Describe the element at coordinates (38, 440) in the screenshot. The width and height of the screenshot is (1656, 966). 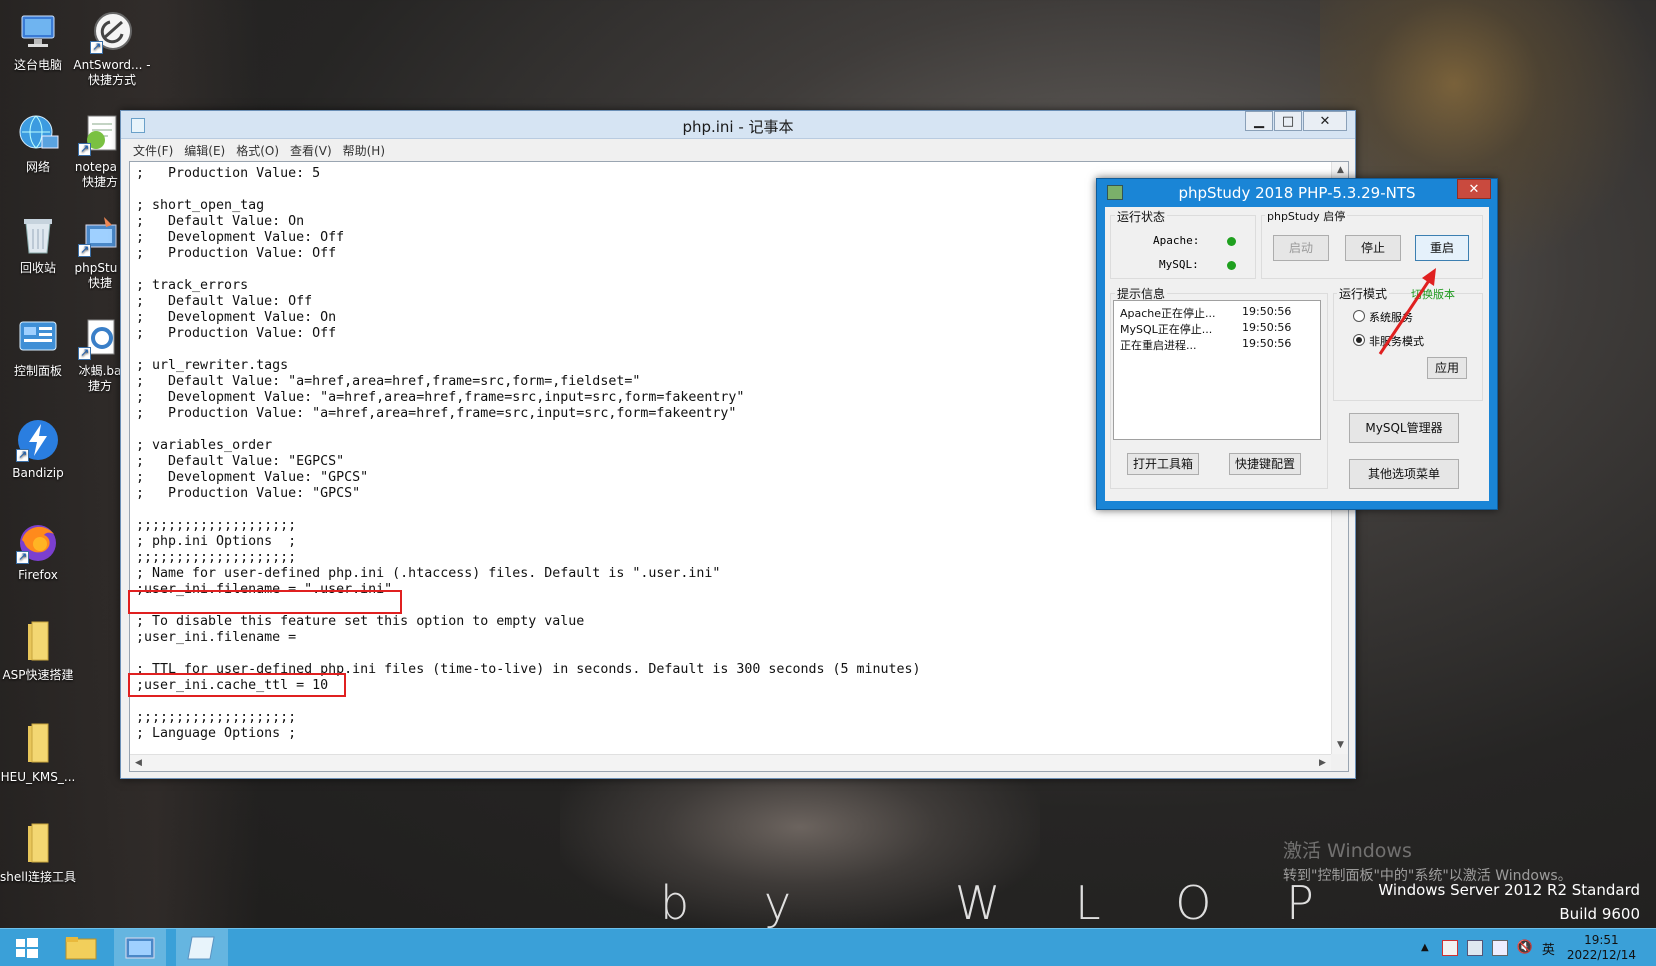
I see `bandizip-icon` at that location.